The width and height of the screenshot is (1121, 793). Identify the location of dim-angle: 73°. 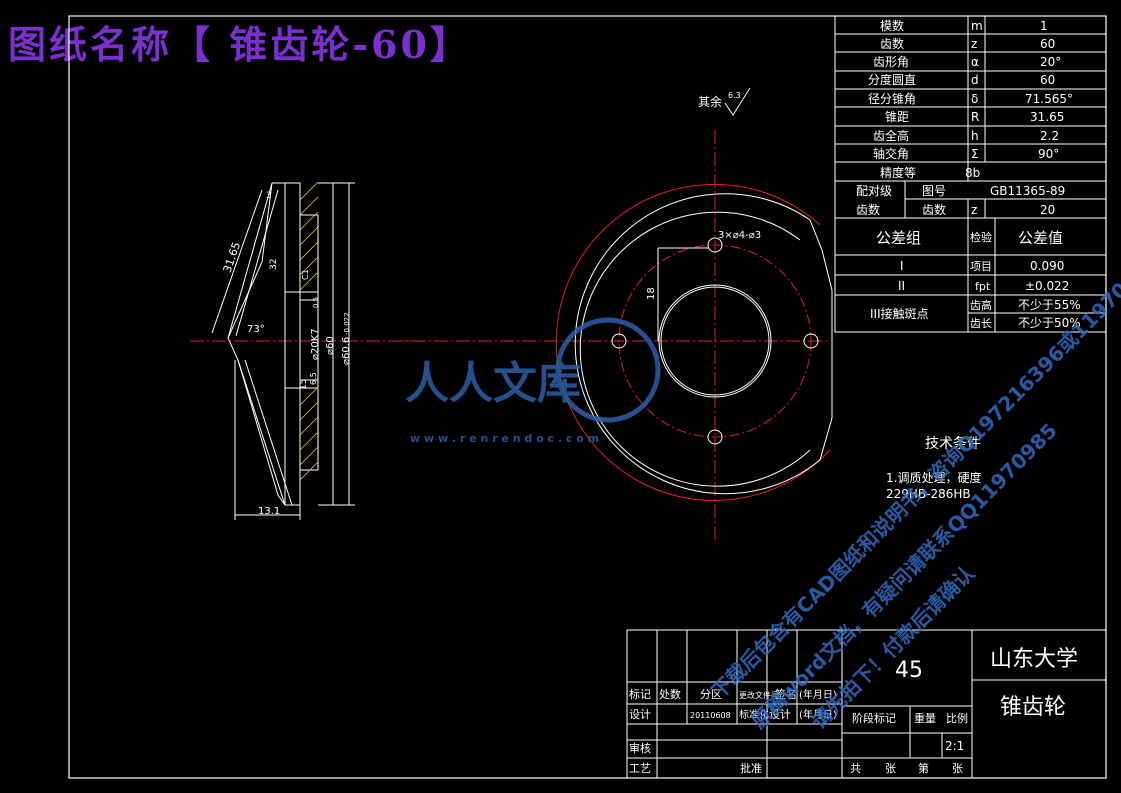
(256, 329).